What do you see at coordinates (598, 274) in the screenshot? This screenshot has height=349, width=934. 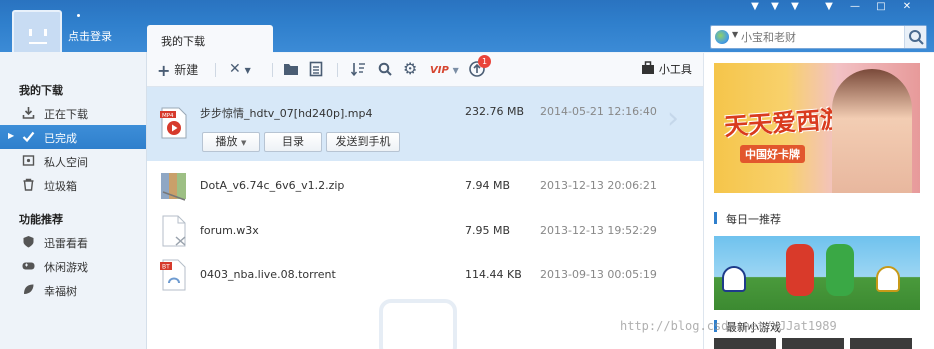 I see `file-date: 2013-09-13 00:05:19` at bounding box center [598, 274].